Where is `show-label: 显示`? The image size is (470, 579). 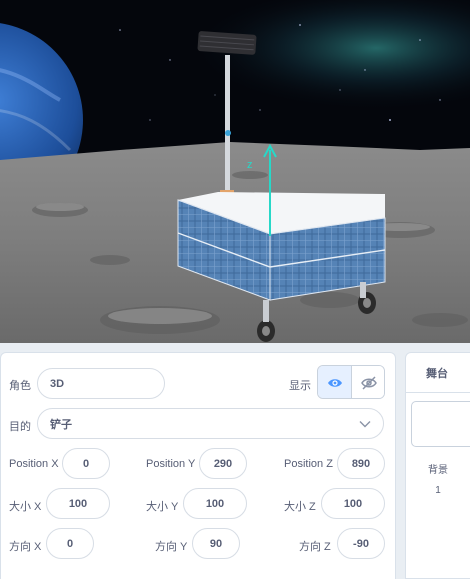 show-label: 显示 is located at coordinates (300, 386).